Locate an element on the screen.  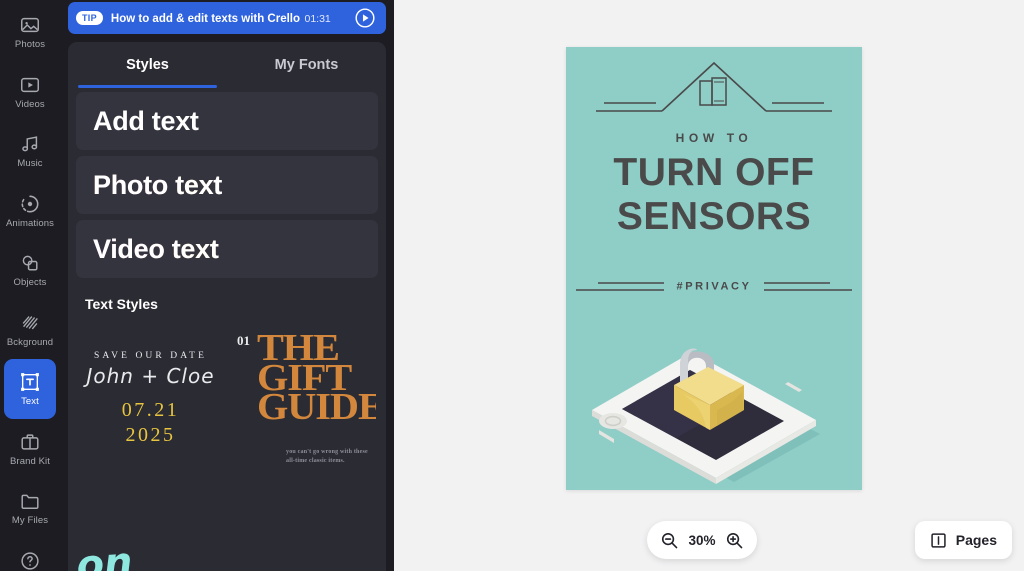
canvas-hashtag-divider: #PRIVACY is located at coordinates (714, 286).